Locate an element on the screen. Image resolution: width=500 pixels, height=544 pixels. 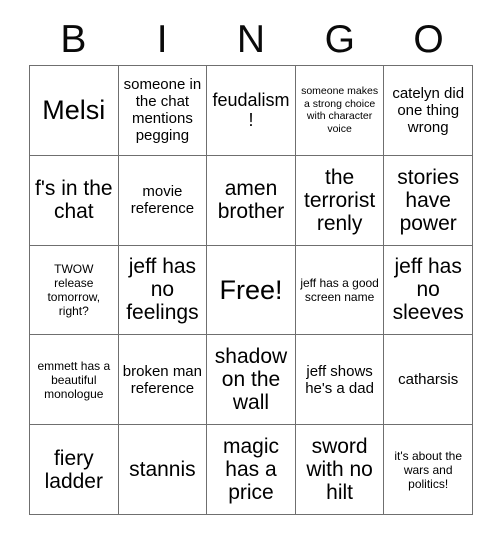
bingo-cell-label: jeff has a good screen name is located at coordinates (339, 289).